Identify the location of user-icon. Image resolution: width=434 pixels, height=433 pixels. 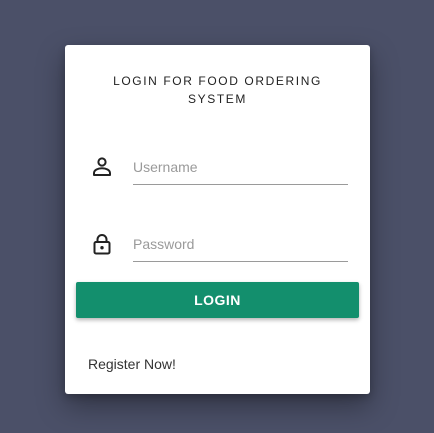
(102, 167).